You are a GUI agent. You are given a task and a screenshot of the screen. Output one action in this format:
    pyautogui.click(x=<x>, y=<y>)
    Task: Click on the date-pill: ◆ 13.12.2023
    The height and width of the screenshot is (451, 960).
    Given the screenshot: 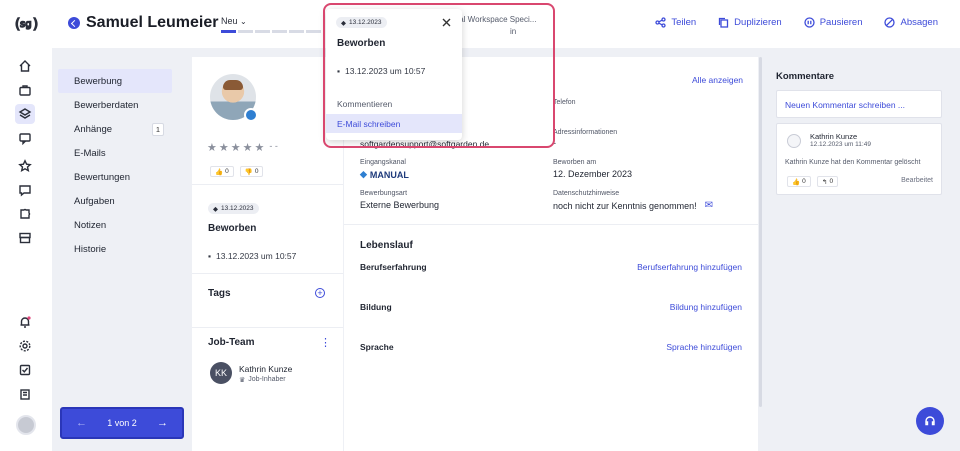 What is the action you would take?
    pyautogui.click(x=233, y=208)
    